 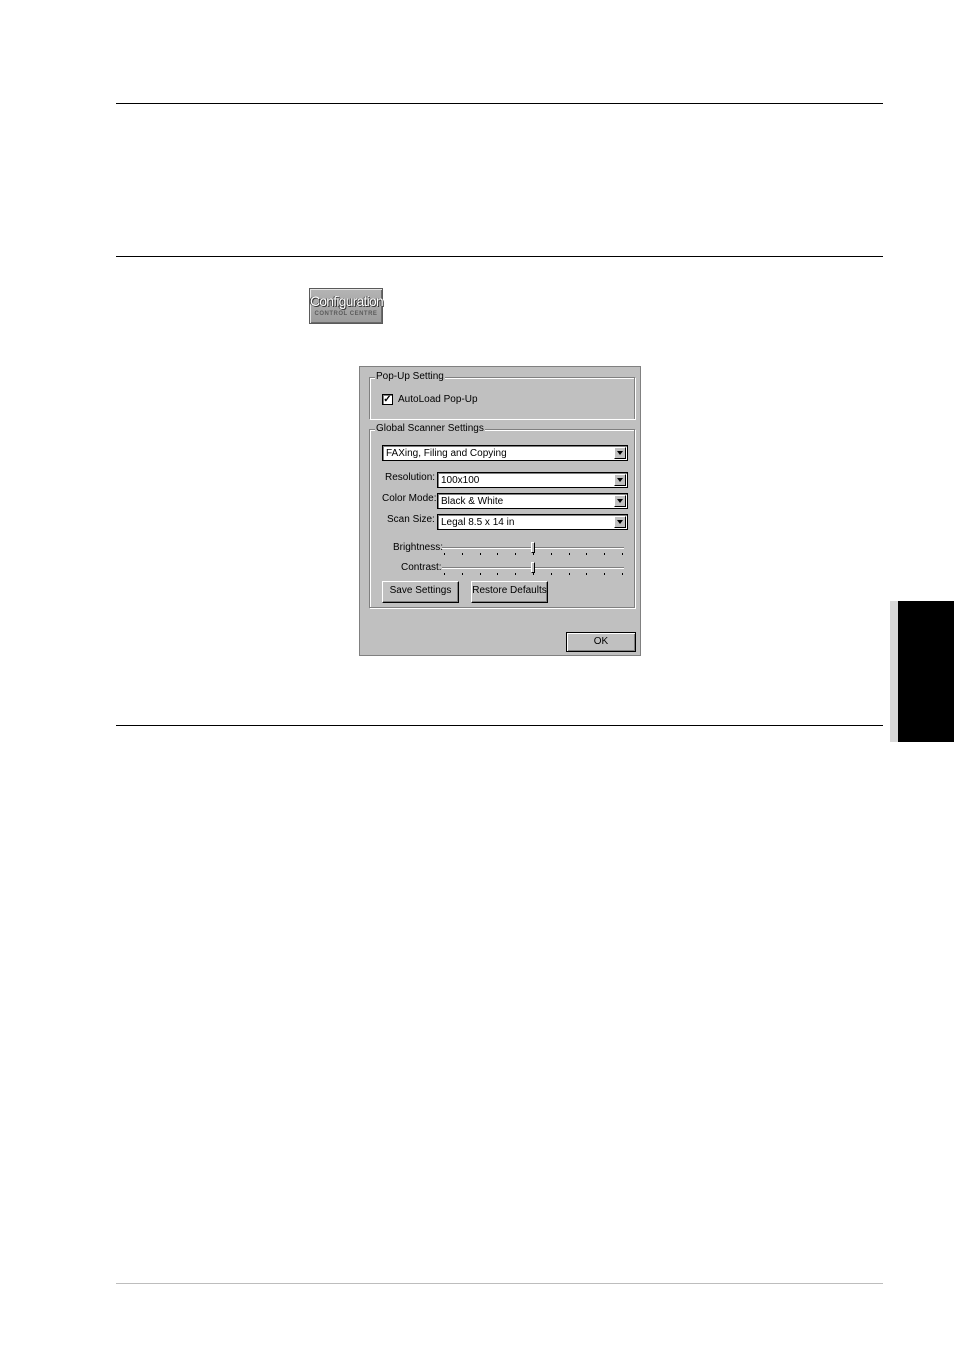 I want to click on scan-mode-select: FAXing, Filing and Copying, so click(x=505, y=453).